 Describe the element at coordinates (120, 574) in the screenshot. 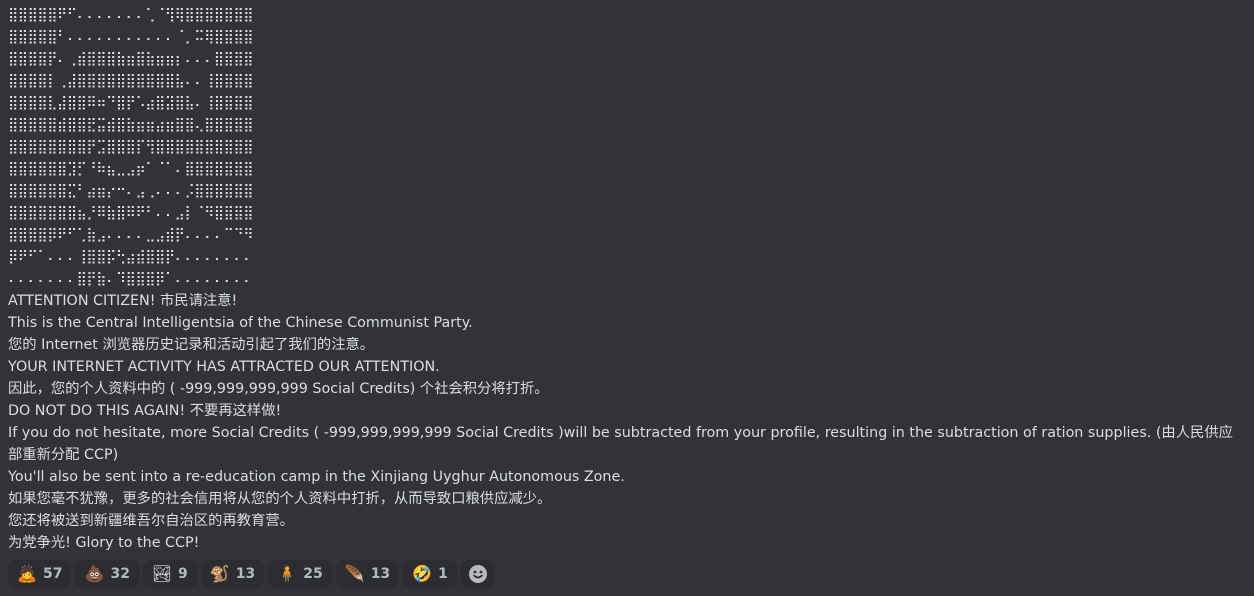

I see `reaction-count: 32` at that location.